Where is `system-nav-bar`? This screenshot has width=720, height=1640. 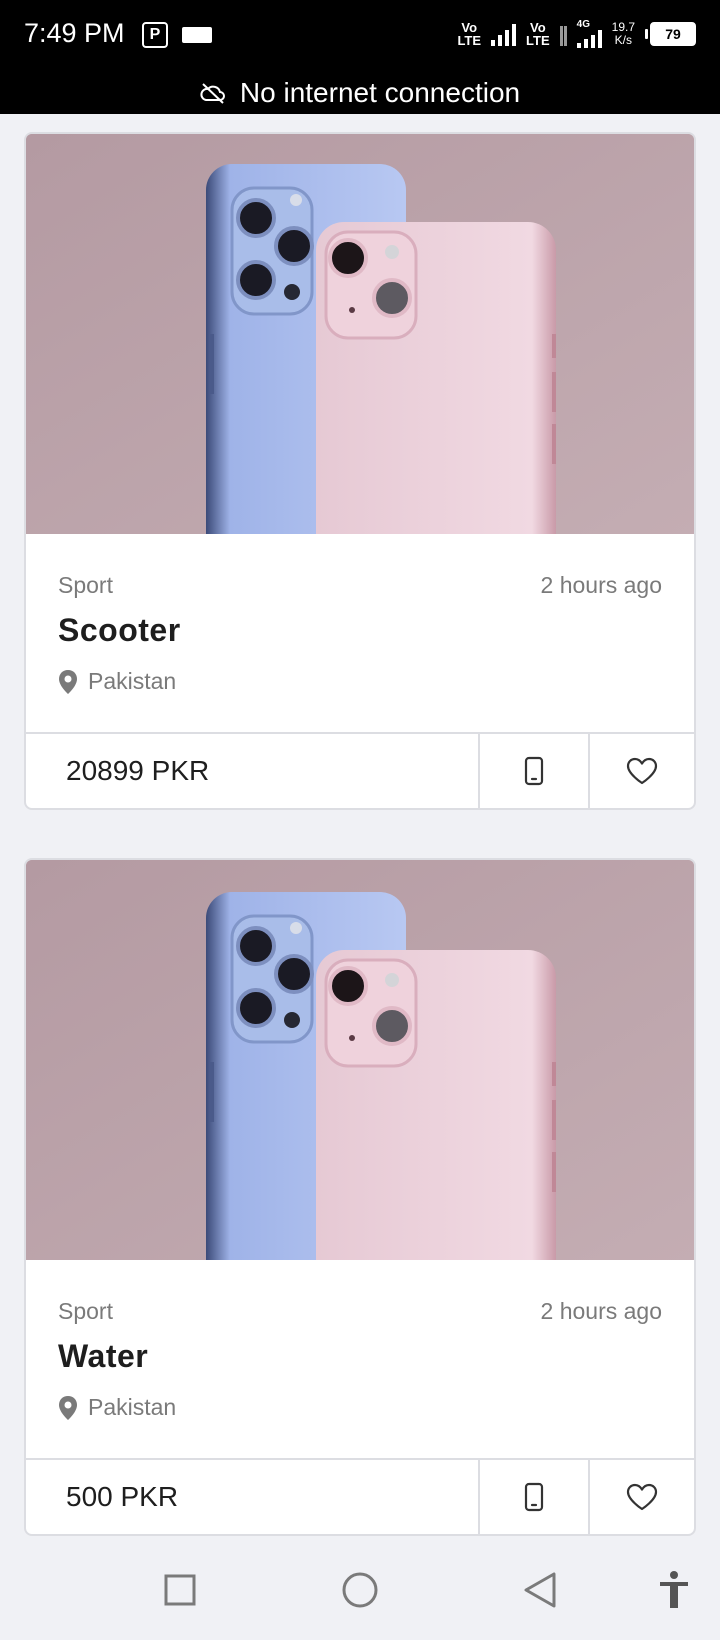
system-nav-bar is located at coordinates (360, 1598).